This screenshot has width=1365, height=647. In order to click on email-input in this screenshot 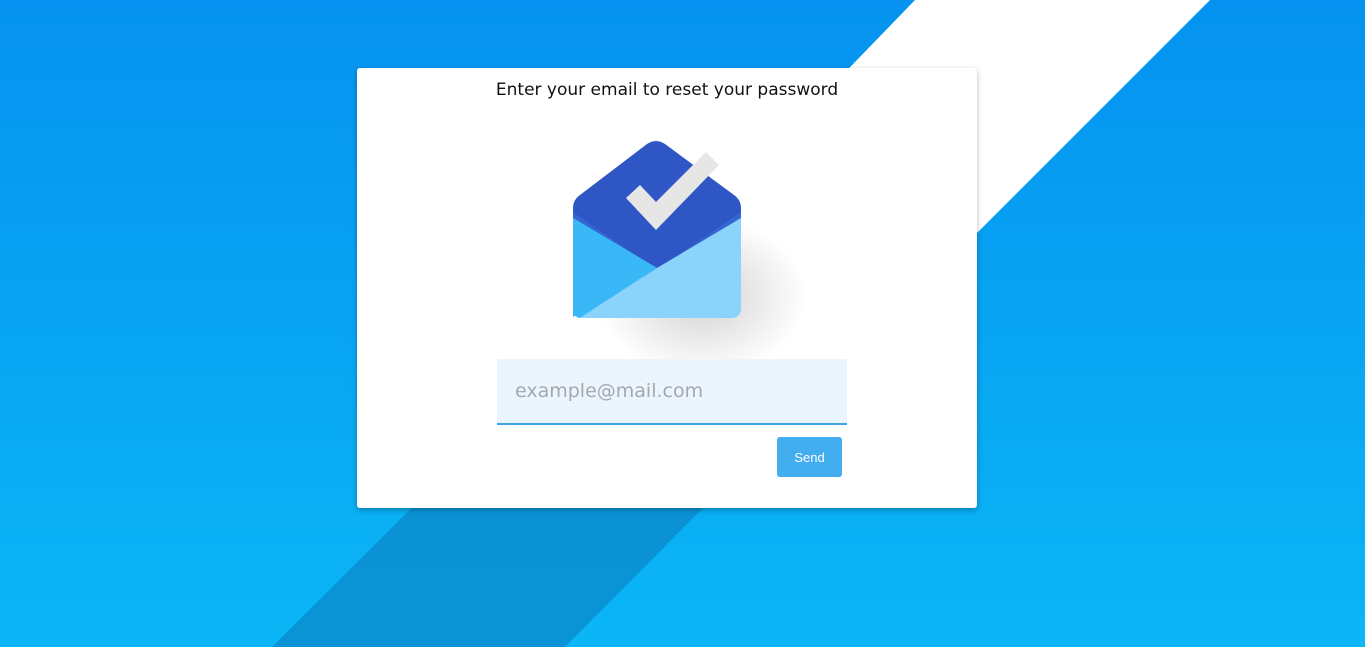, I will do `click(672, 392)`.